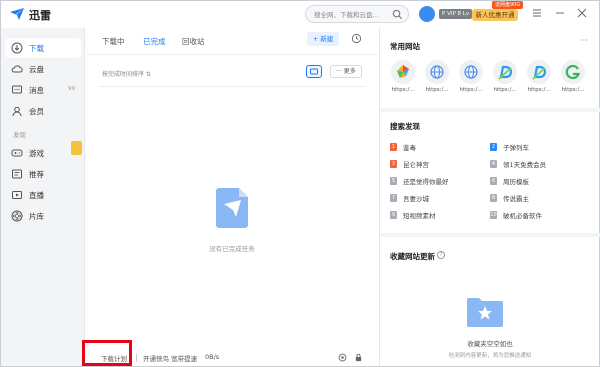 The image size is (600, 367). Describe the element at coordinates (393, 147) in the screenshot. I see `rank-badge: 1` at that location.